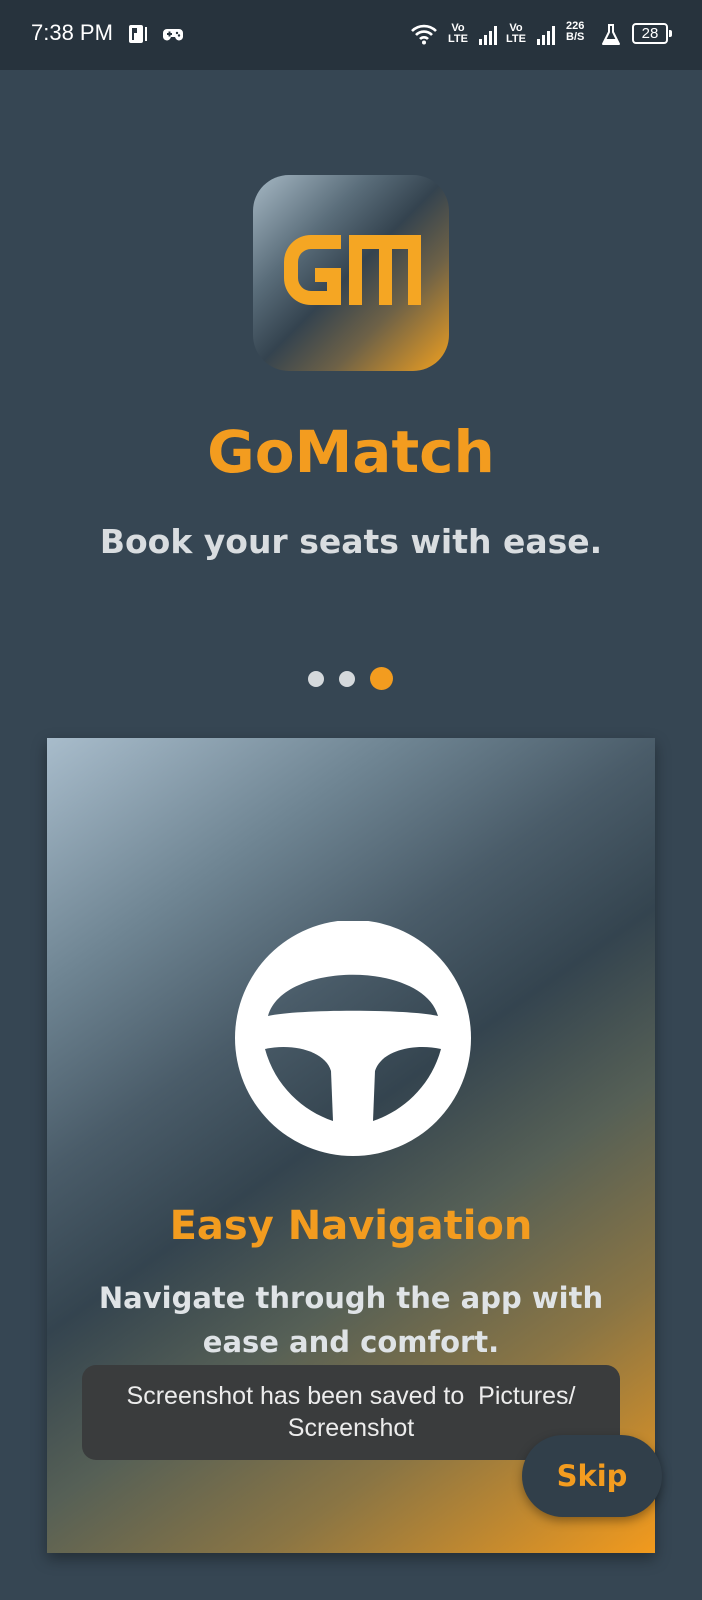 The height and width of the screenshot is (1600, 702). I want to click on net-speed-unit: B/S, so click(575, 37).